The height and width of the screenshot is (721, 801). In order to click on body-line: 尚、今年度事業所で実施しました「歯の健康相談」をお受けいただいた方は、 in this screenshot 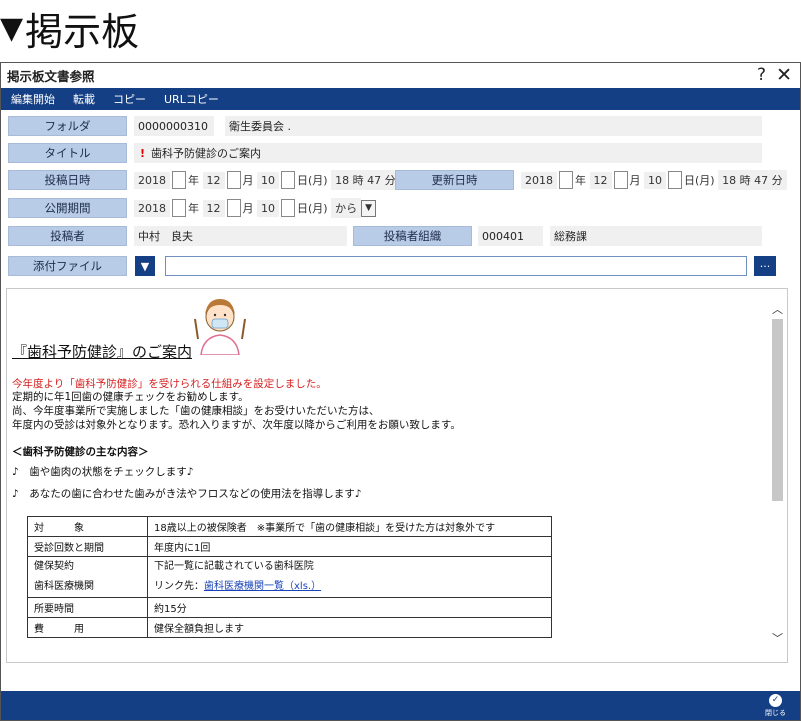, I will do `click(196, 411)`.